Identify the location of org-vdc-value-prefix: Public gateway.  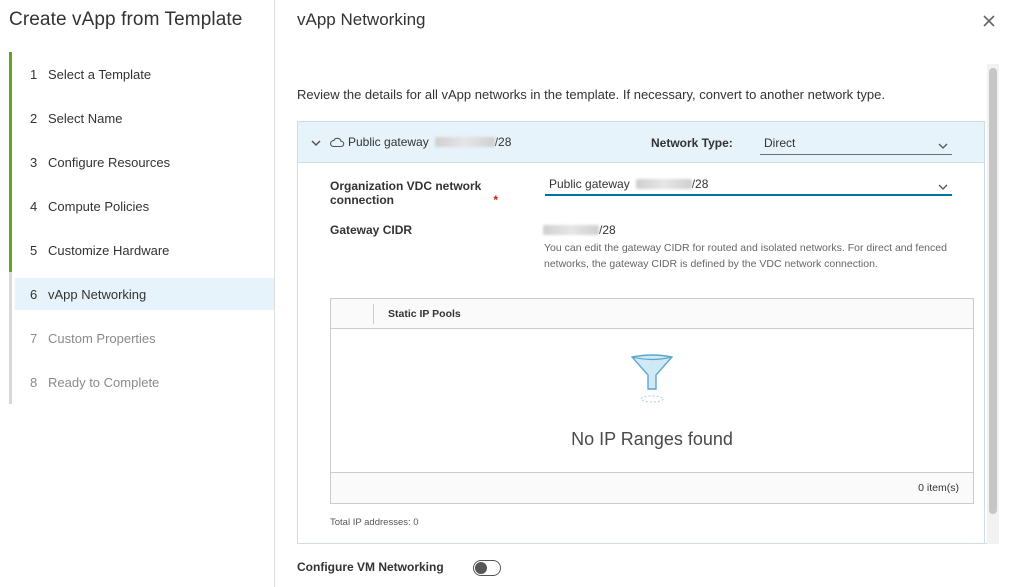
(589, 184).